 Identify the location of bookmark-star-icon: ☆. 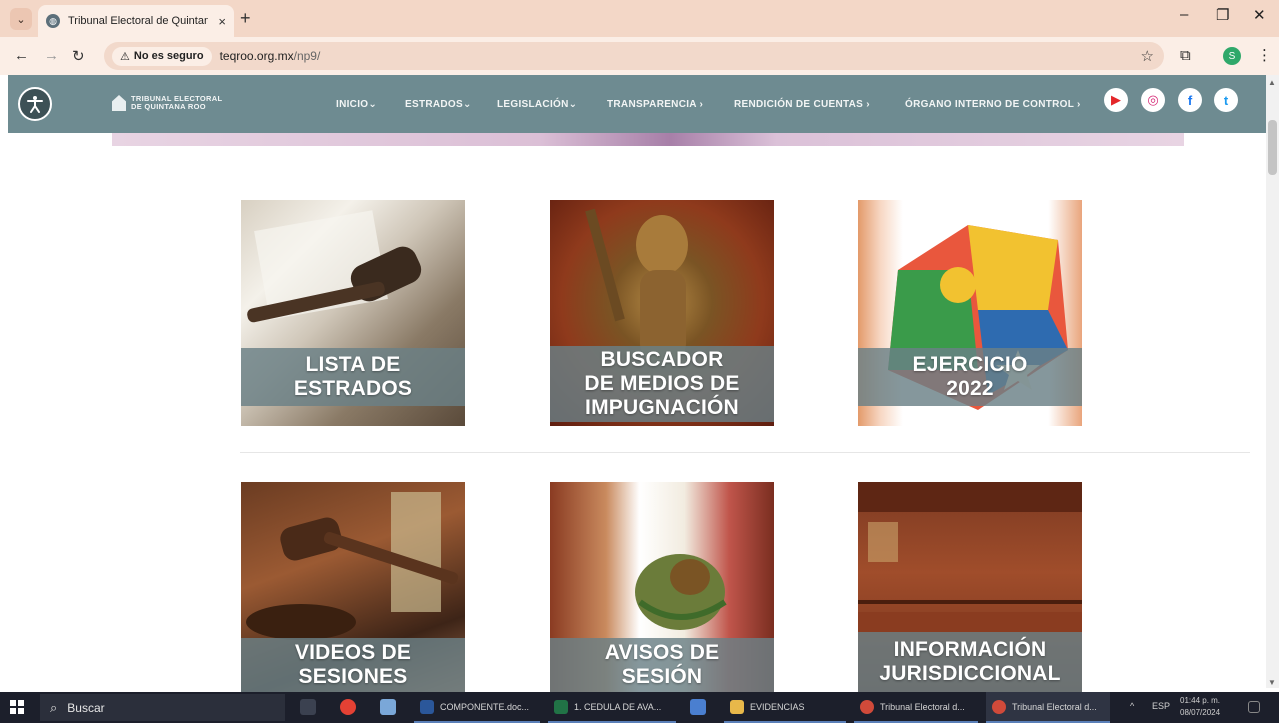
(1147, 56).